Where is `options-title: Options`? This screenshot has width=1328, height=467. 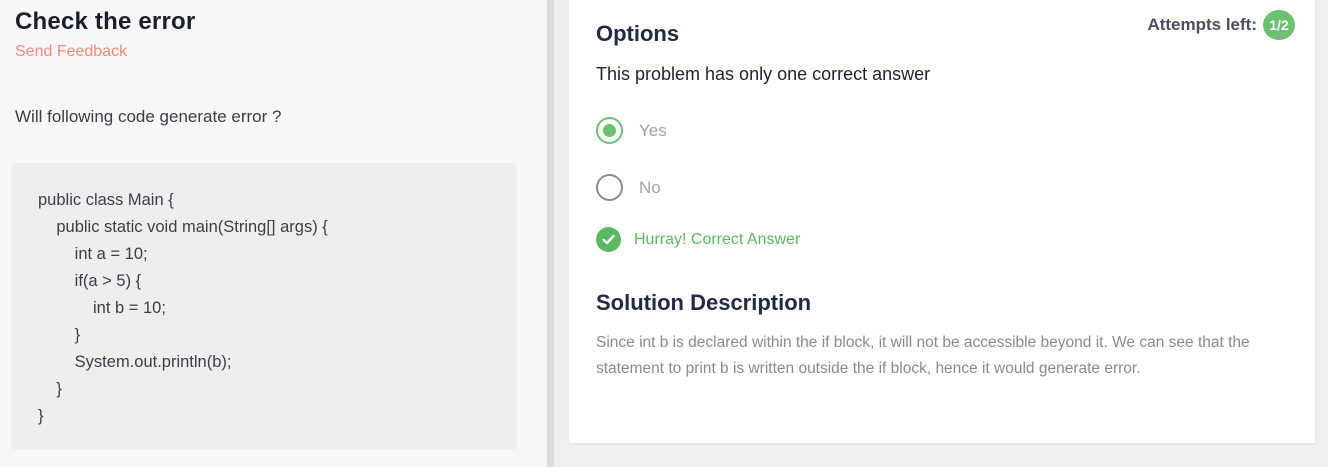
options-title: Options is located at coordinates (638, 33).